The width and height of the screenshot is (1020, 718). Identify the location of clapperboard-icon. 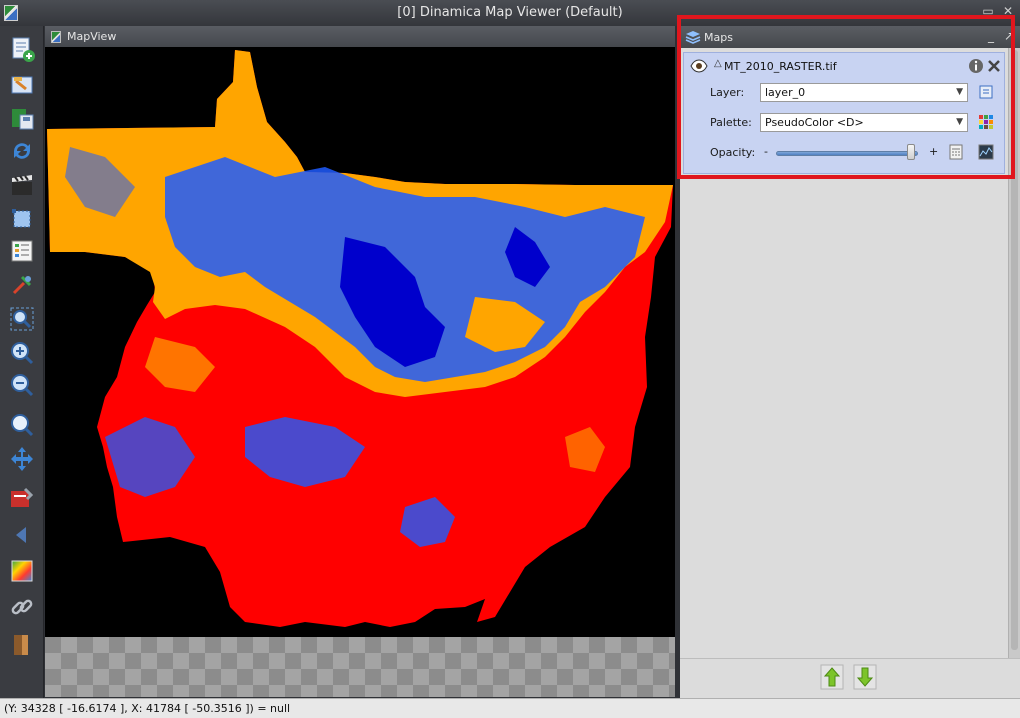
(22, 185).